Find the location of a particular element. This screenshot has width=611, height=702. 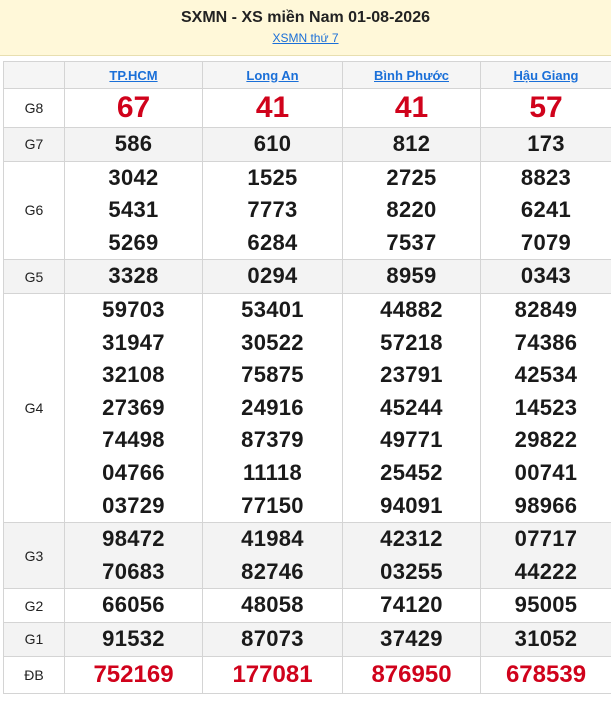

prize-number: 27369 is located at coordinates (133, 407).